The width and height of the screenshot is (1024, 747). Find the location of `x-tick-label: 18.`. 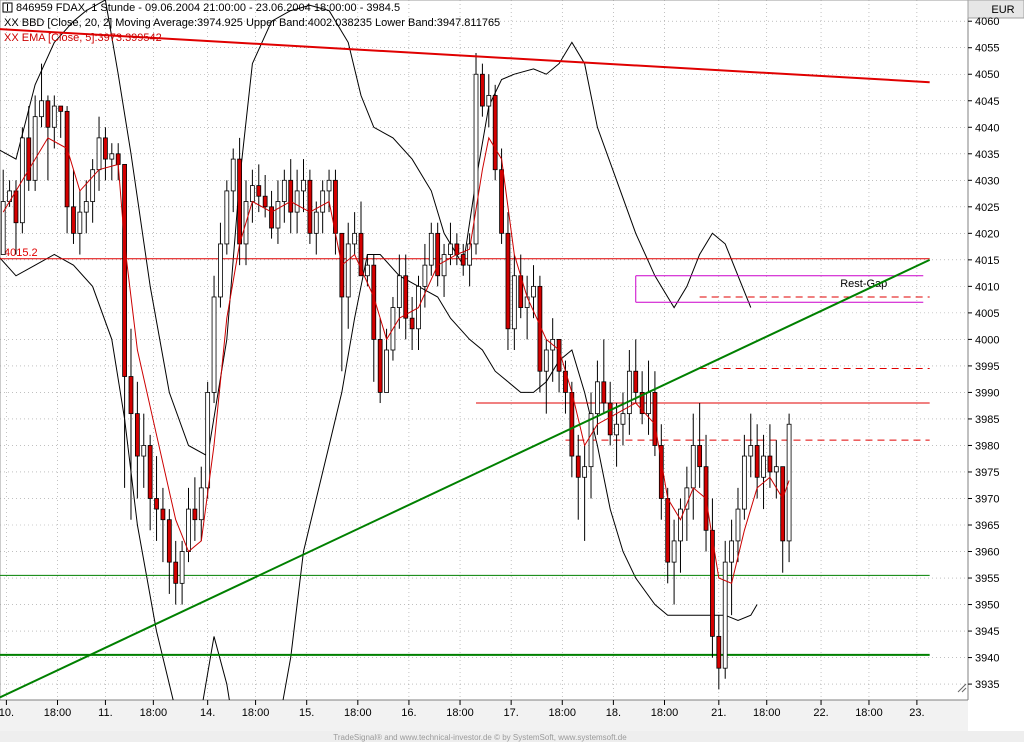

x-tick-label: 18. is located at coordinates (613, 713).